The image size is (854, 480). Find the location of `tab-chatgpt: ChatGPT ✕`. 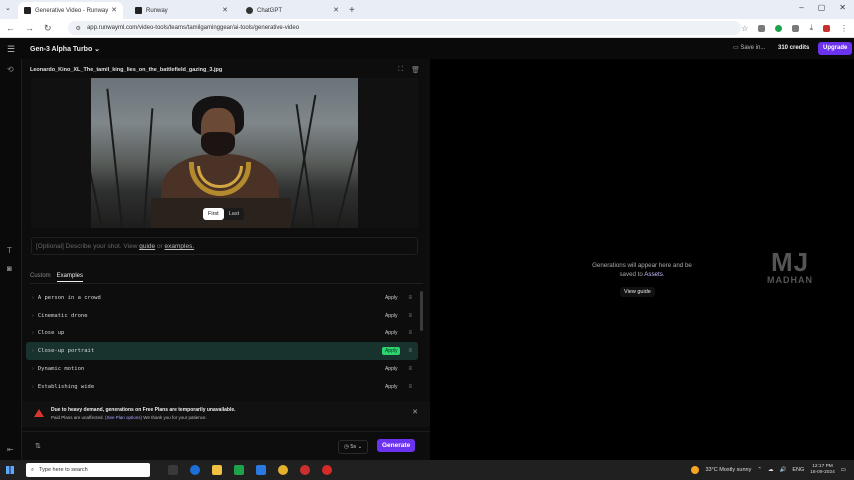

tab-chatgpt: ChatGPT ✕ is located at coordinates (292, 10).